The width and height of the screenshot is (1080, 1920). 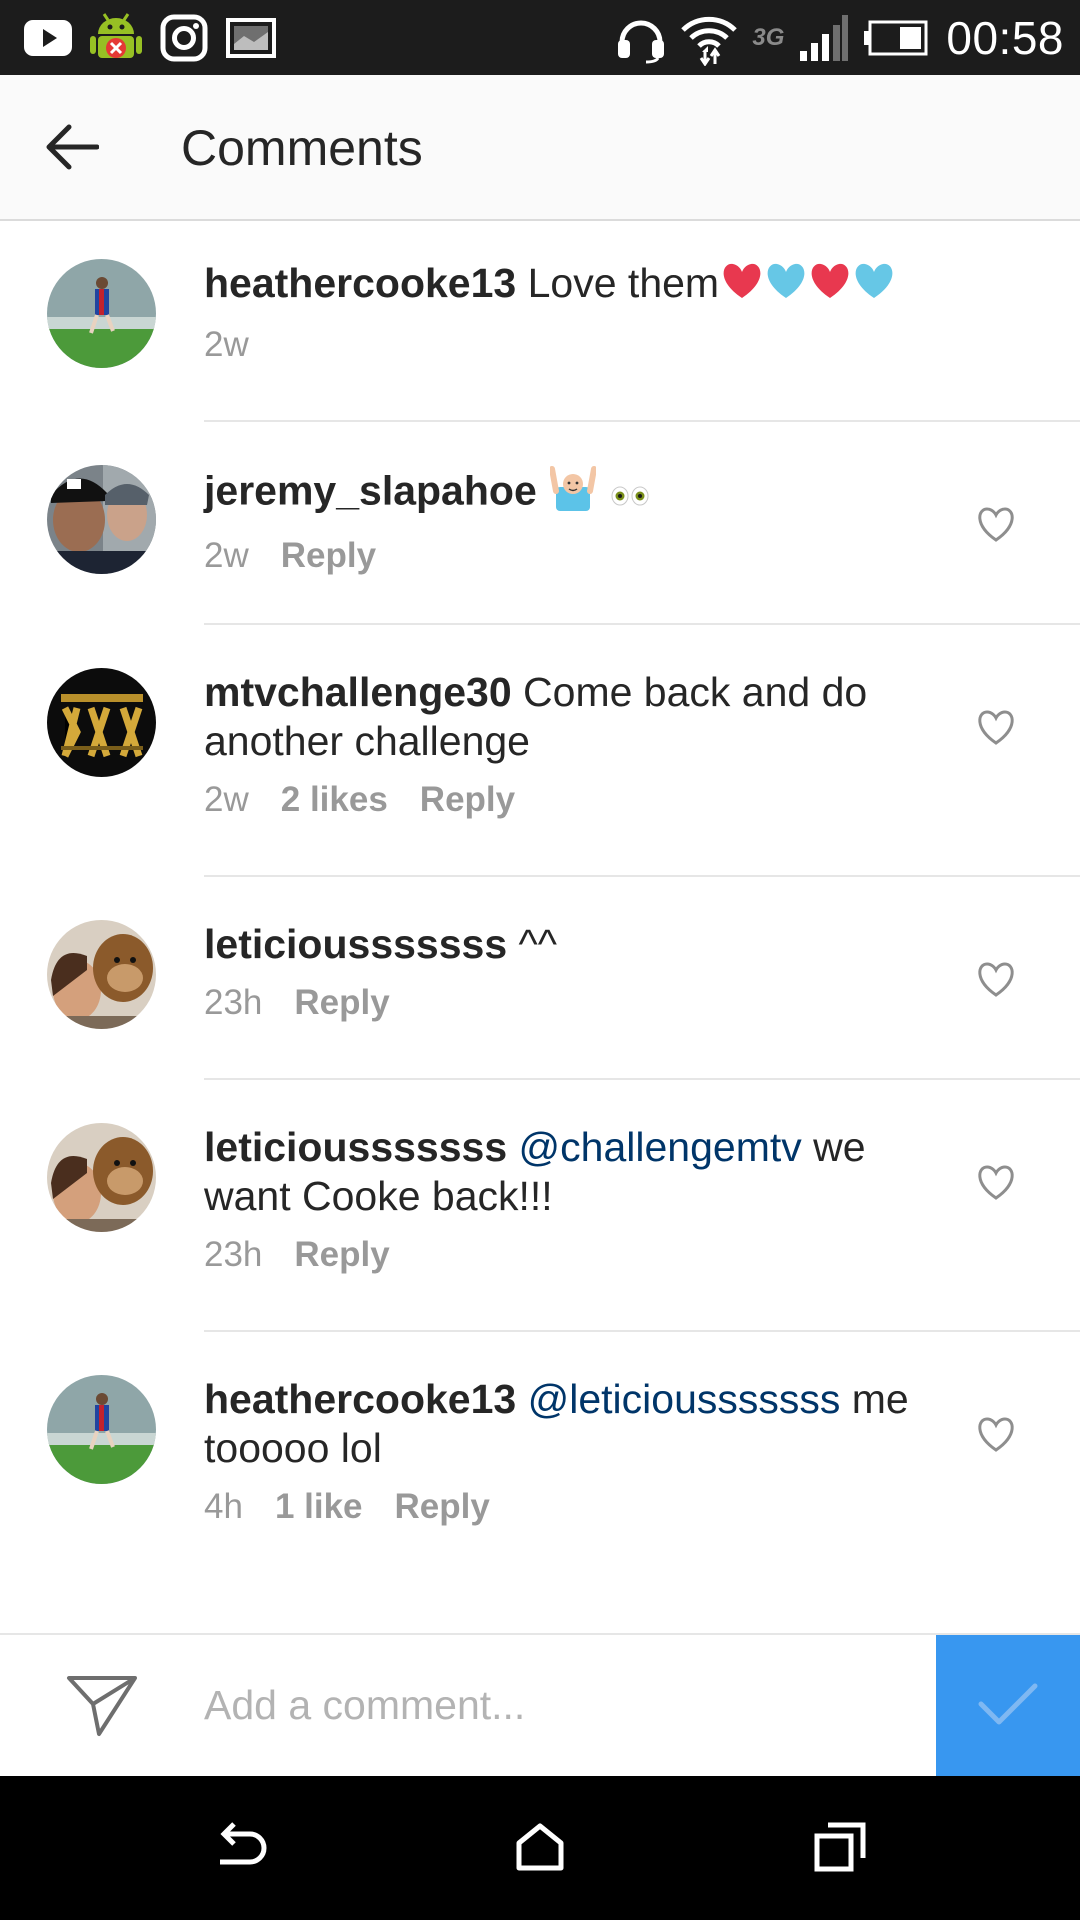 I want to click on wifi-icon, so click(x=709, y=38).